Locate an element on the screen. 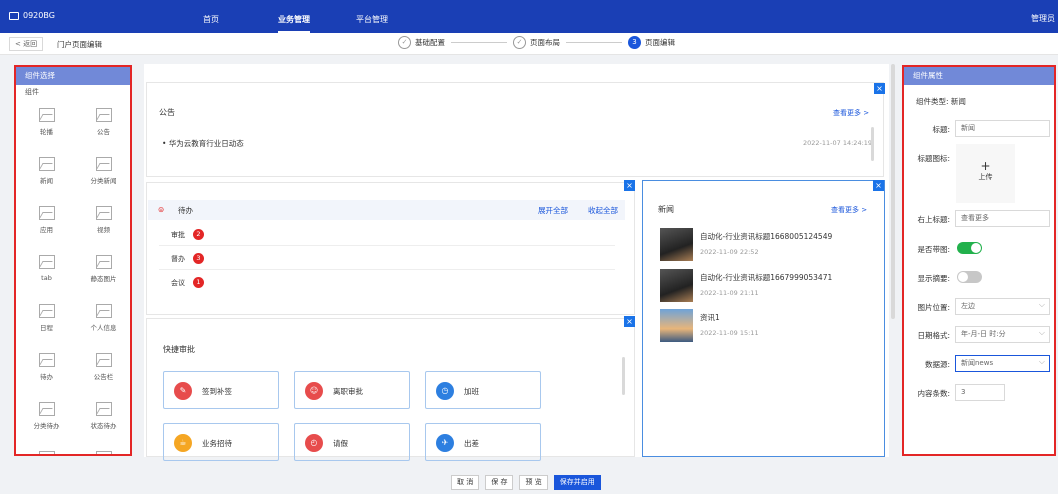  component-item: 视频 is located at coordinates (102, 220).